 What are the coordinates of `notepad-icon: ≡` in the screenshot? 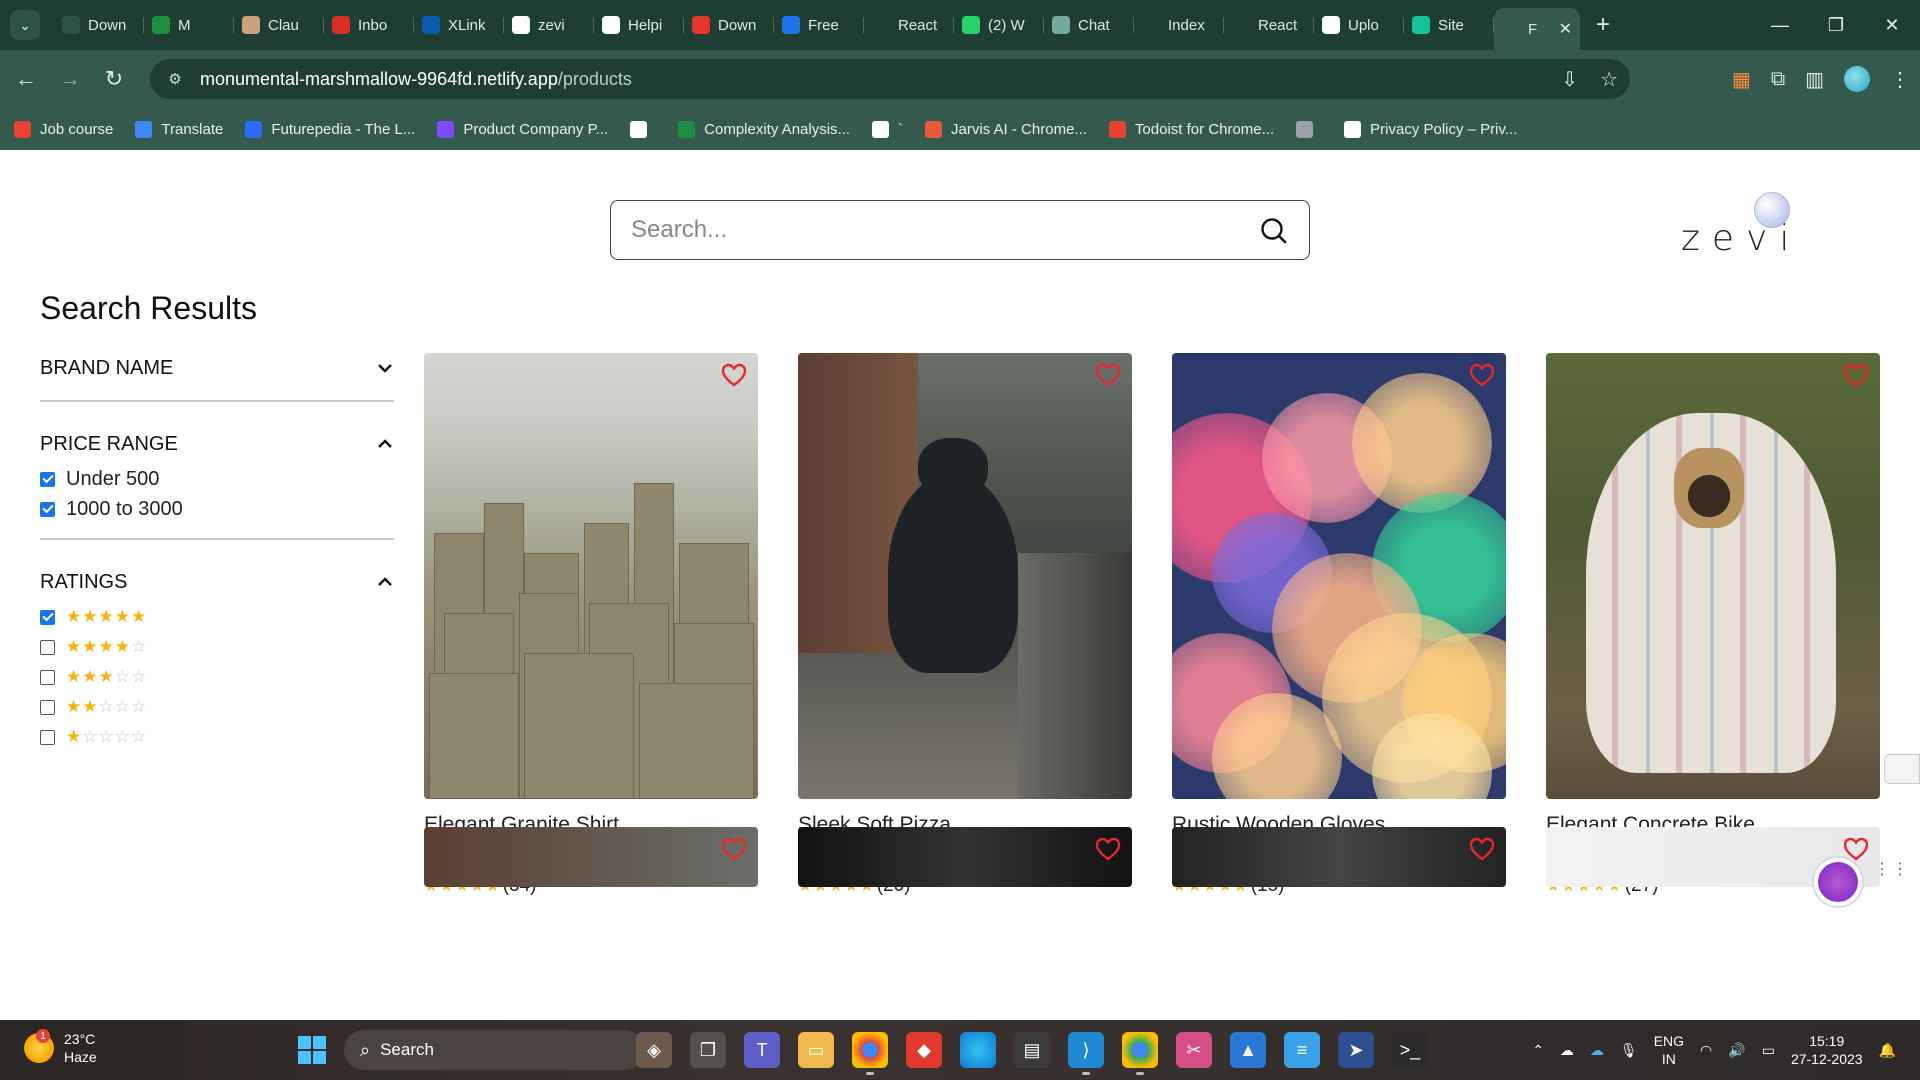 It's located at (1302, 1050).